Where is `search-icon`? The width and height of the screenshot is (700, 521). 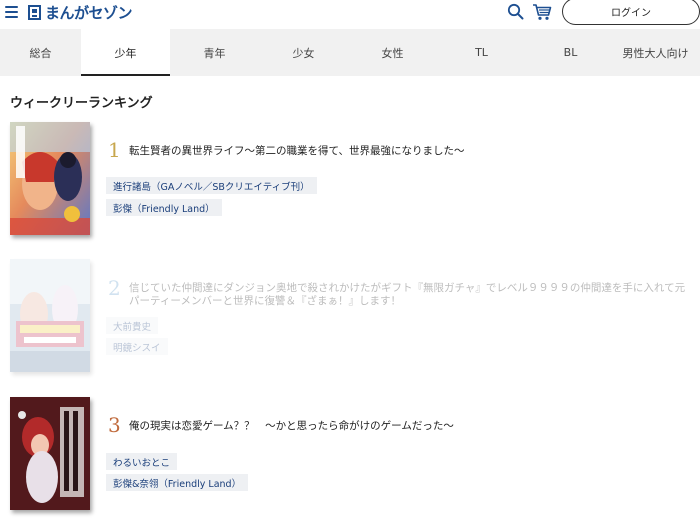
search-icon is located at coordinates (515, 11).